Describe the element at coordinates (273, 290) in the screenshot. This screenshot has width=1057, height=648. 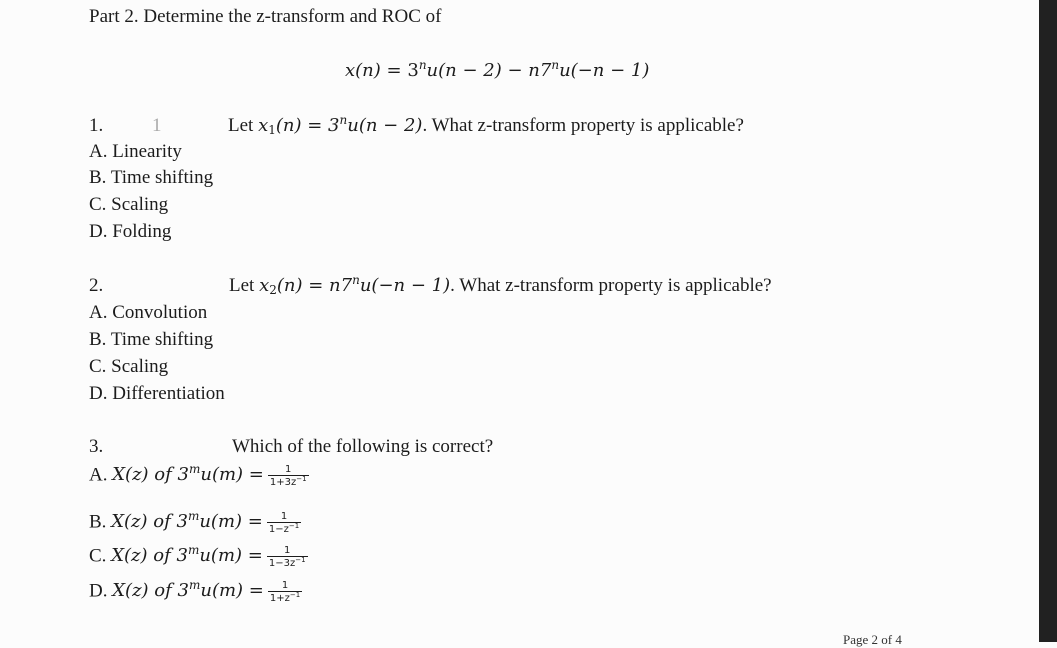
I see `signal-subscript: 2` at that location.